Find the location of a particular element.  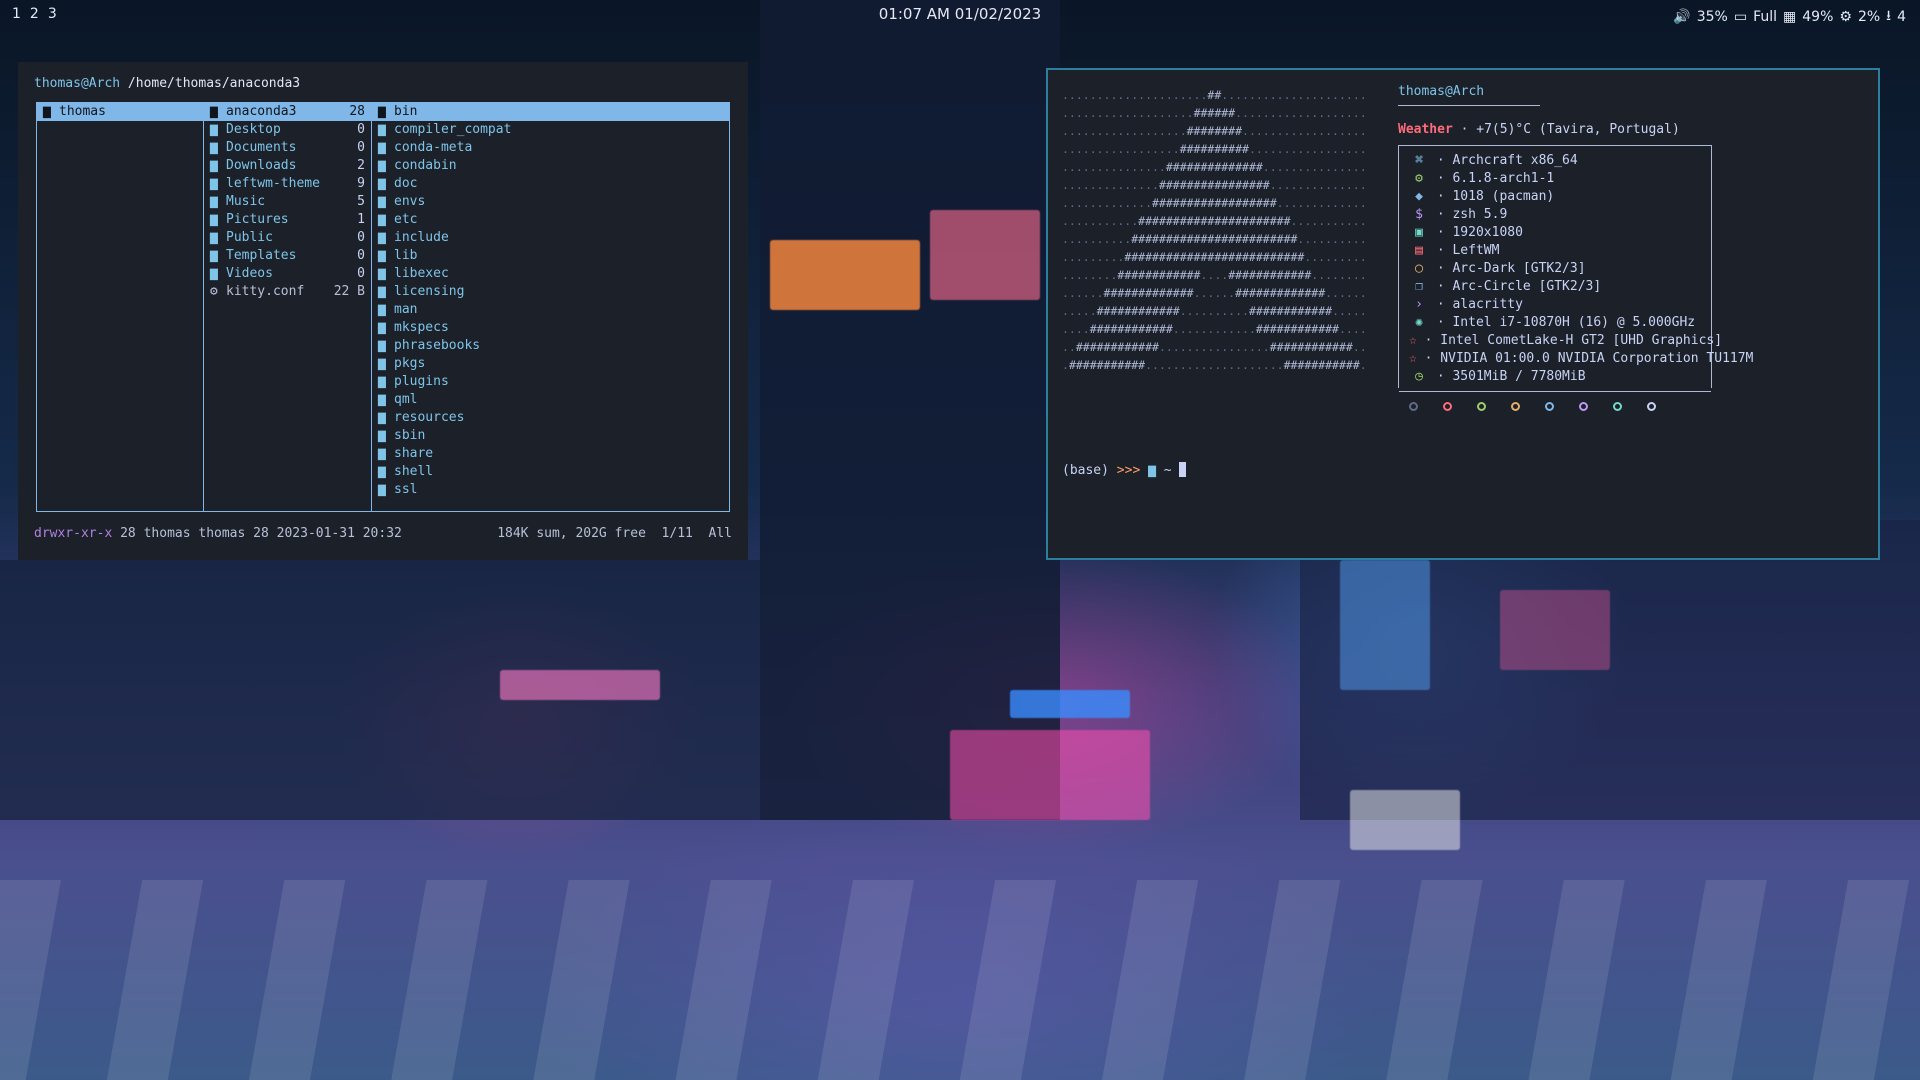

shell-prompt: (base) >>> ▆ ~ is located at coordinates (1124, 470).